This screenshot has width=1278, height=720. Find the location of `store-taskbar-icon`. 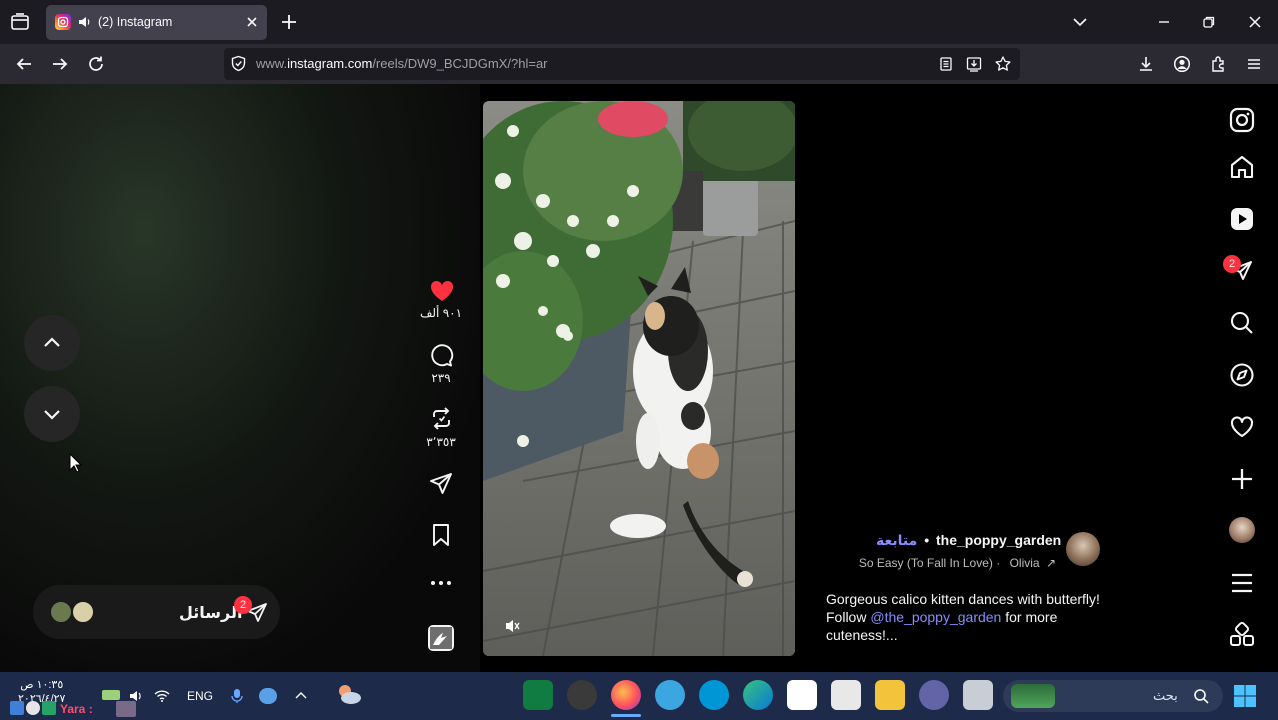

store-taskbar-icon is located at coordinates (846, 695).